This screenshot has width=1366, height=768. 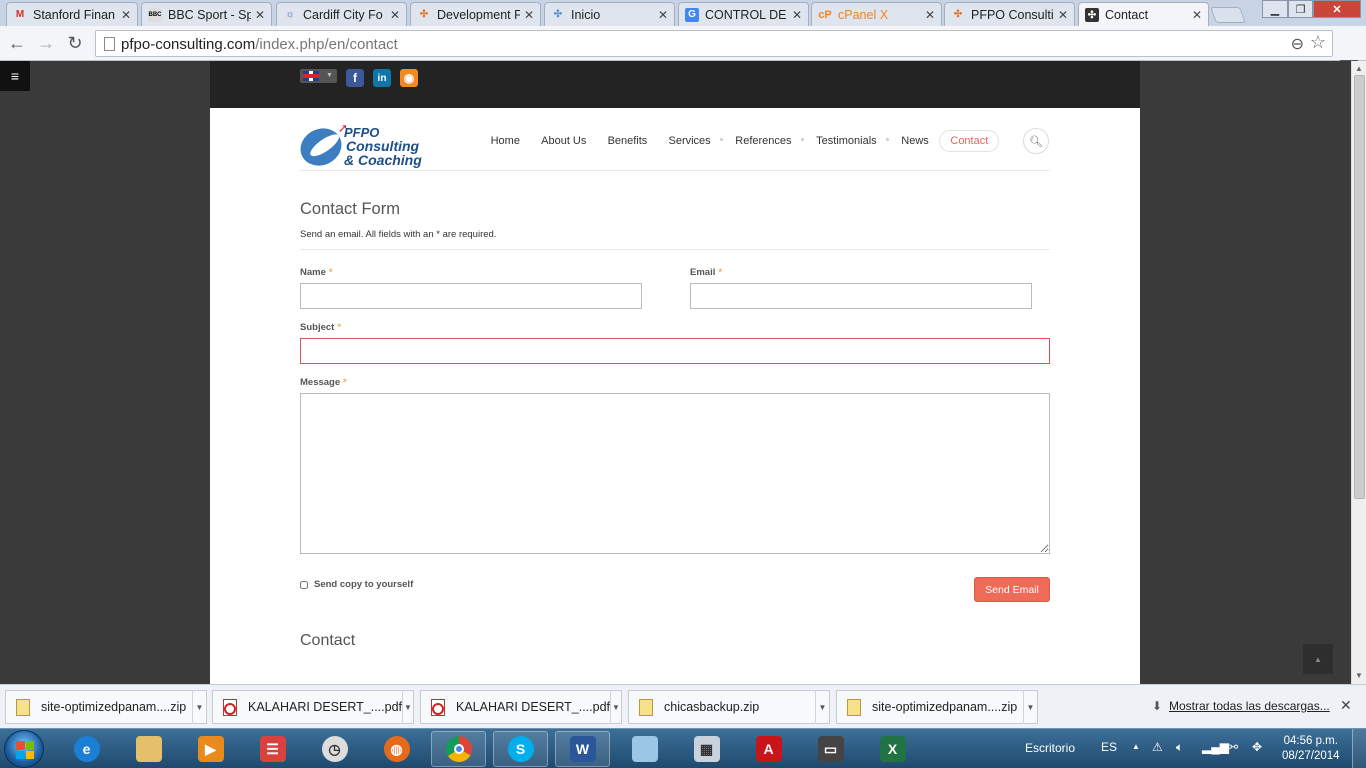 What do you see at coordinates (644, 749) in the screenshot?
I see `taskbar-notes` at bounding box center [644, 749].